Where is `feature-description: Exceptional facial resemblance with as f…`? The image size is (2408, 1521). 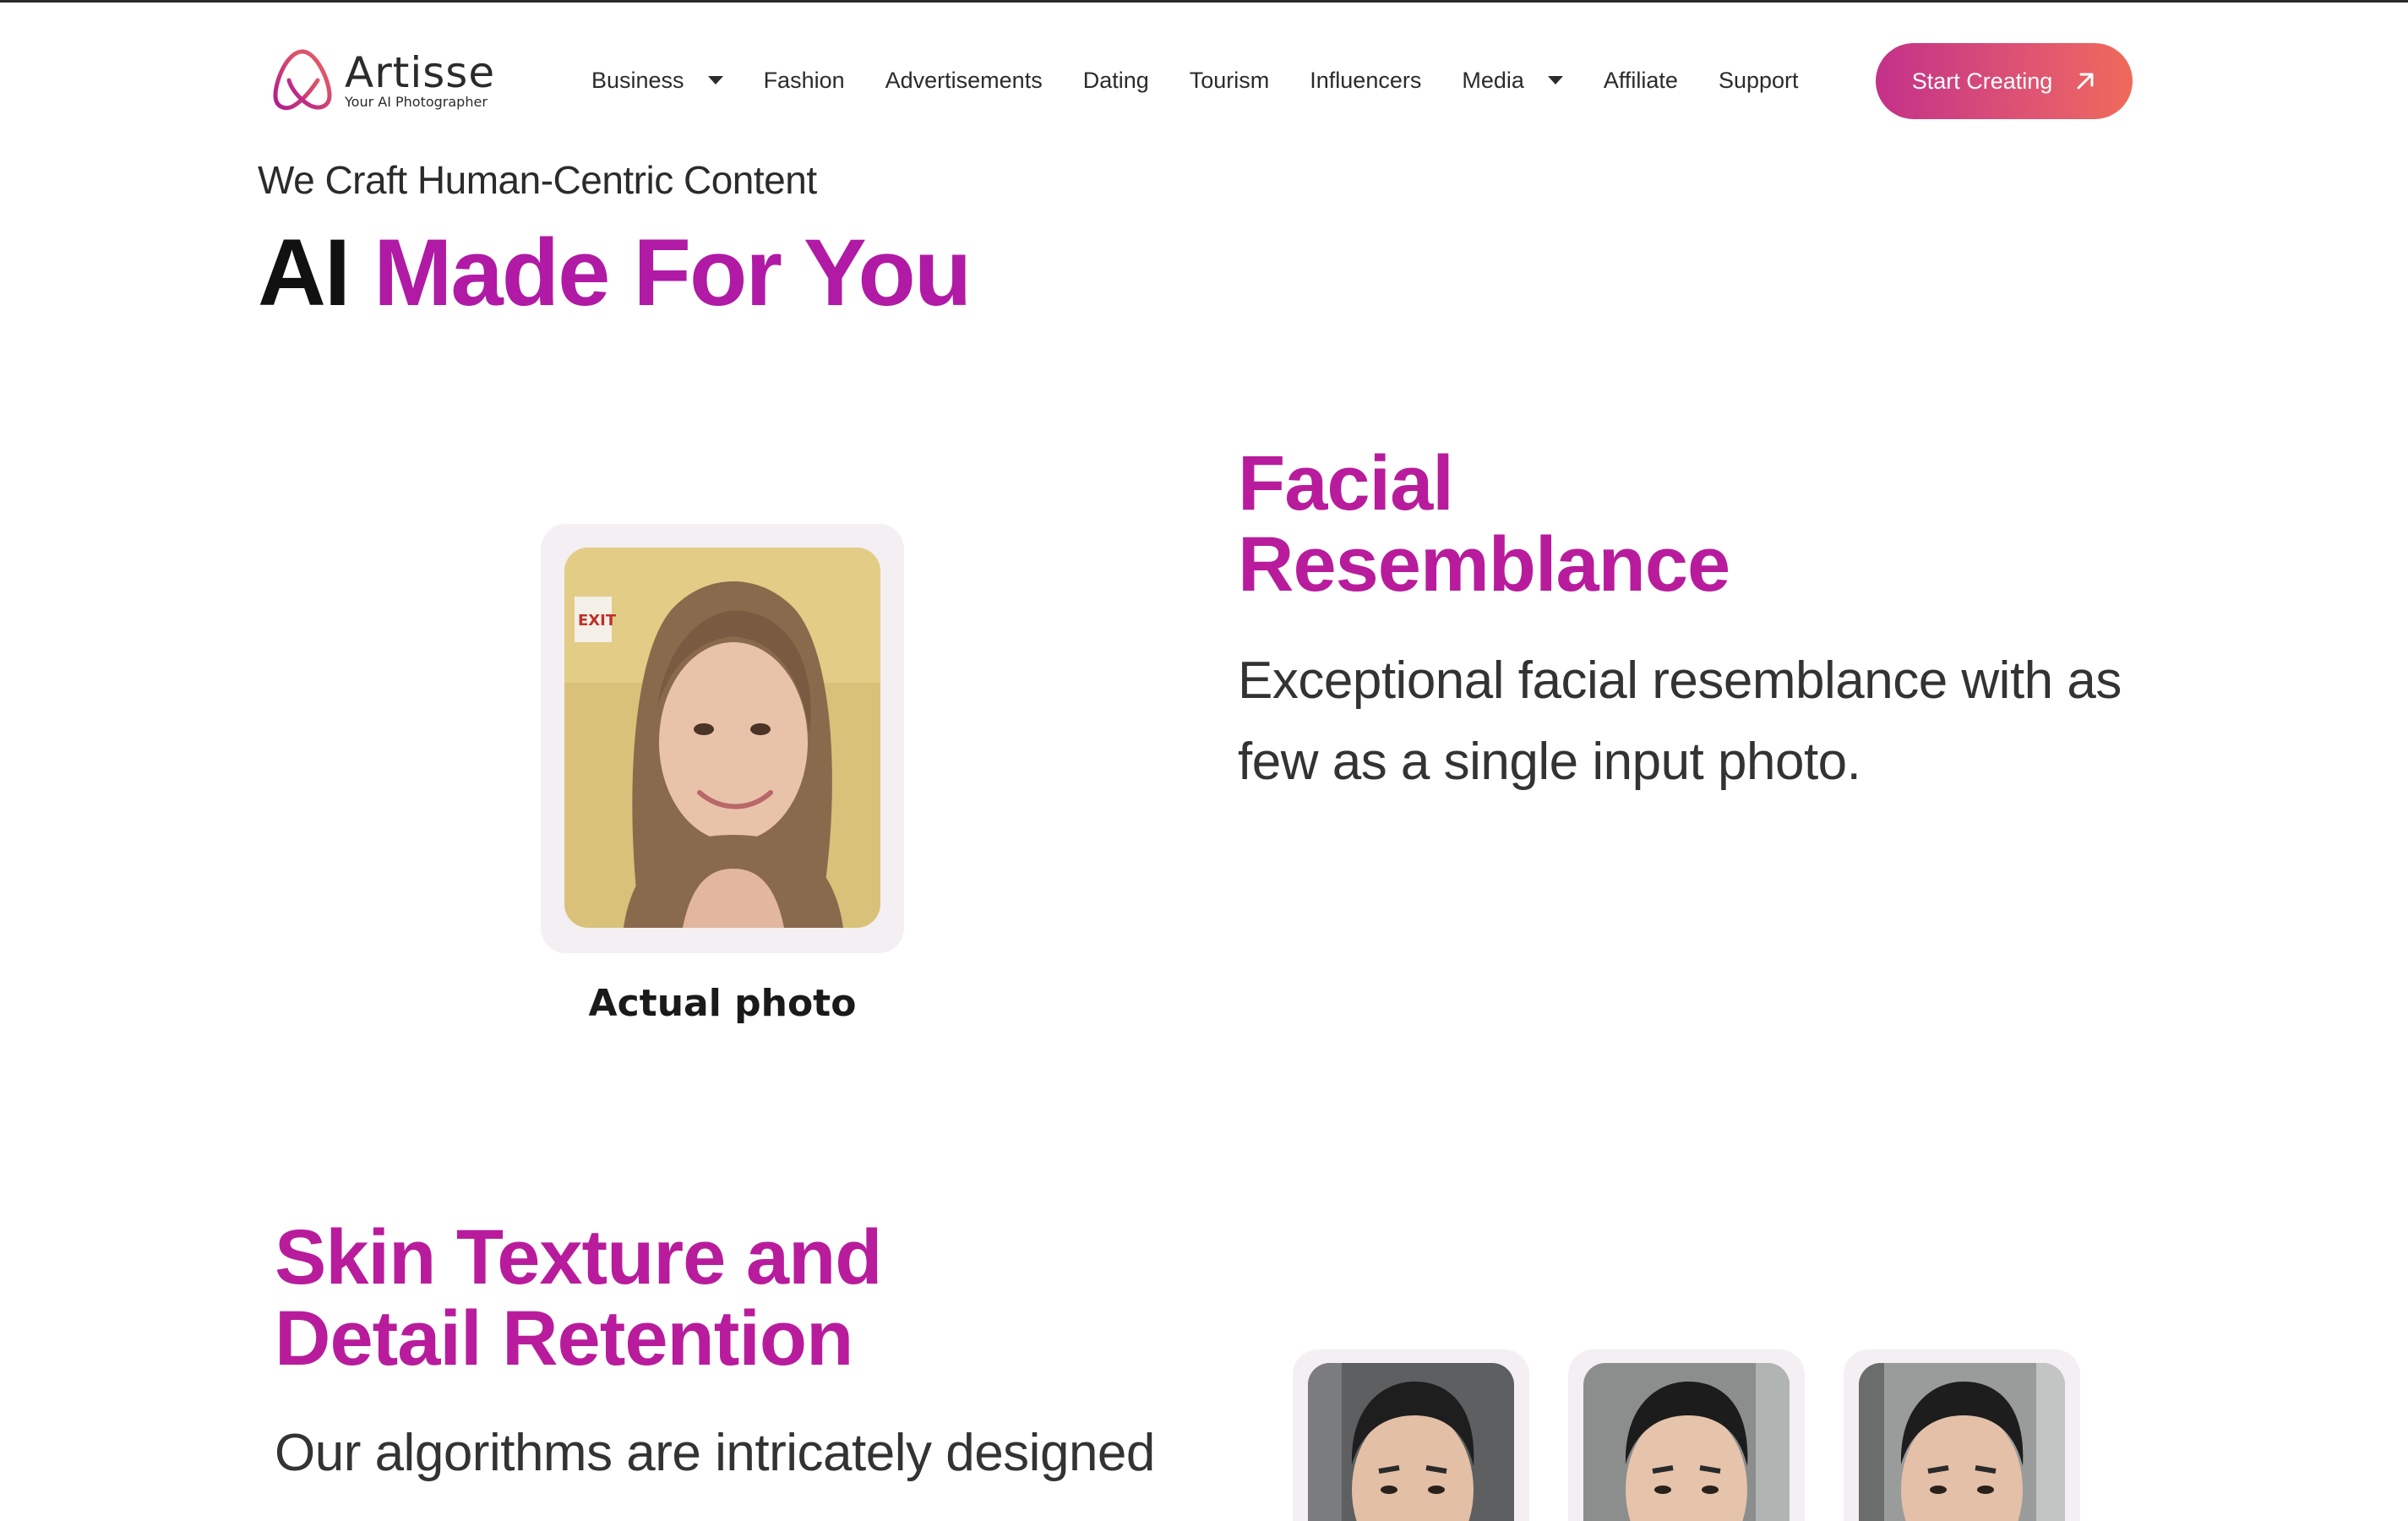
feature-description: Exceptional facial resemblance with as f… is located at coordinates (1680, 721).